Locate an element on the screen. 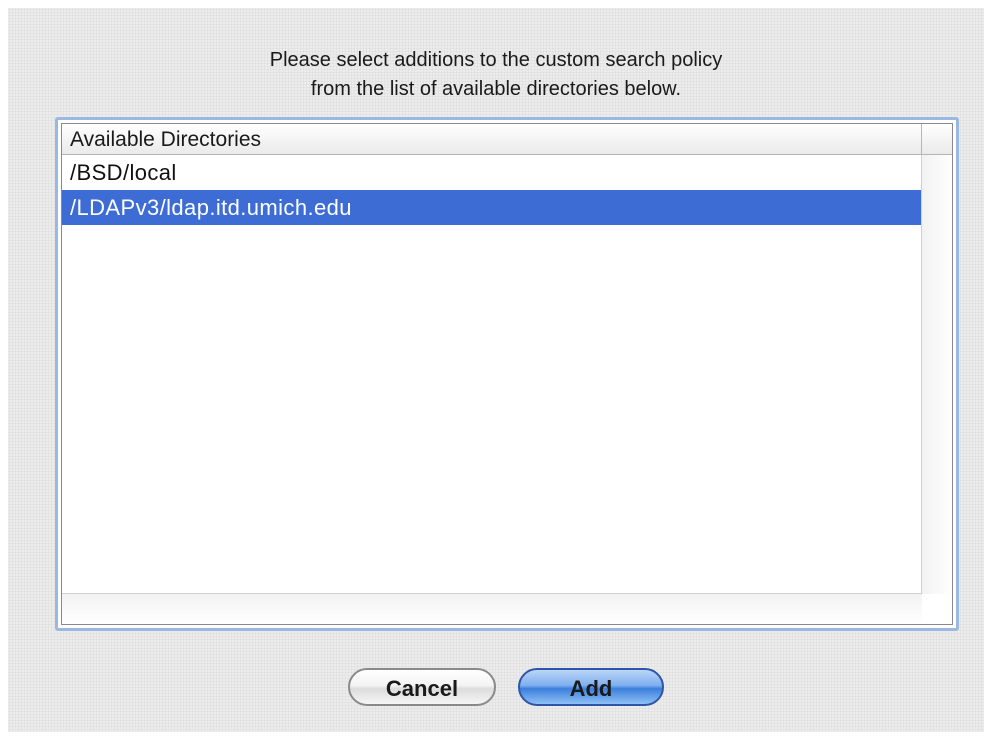 This screenshot has width=992, height=740. cancel-button: Cancel is located at coordinates (422, 687).